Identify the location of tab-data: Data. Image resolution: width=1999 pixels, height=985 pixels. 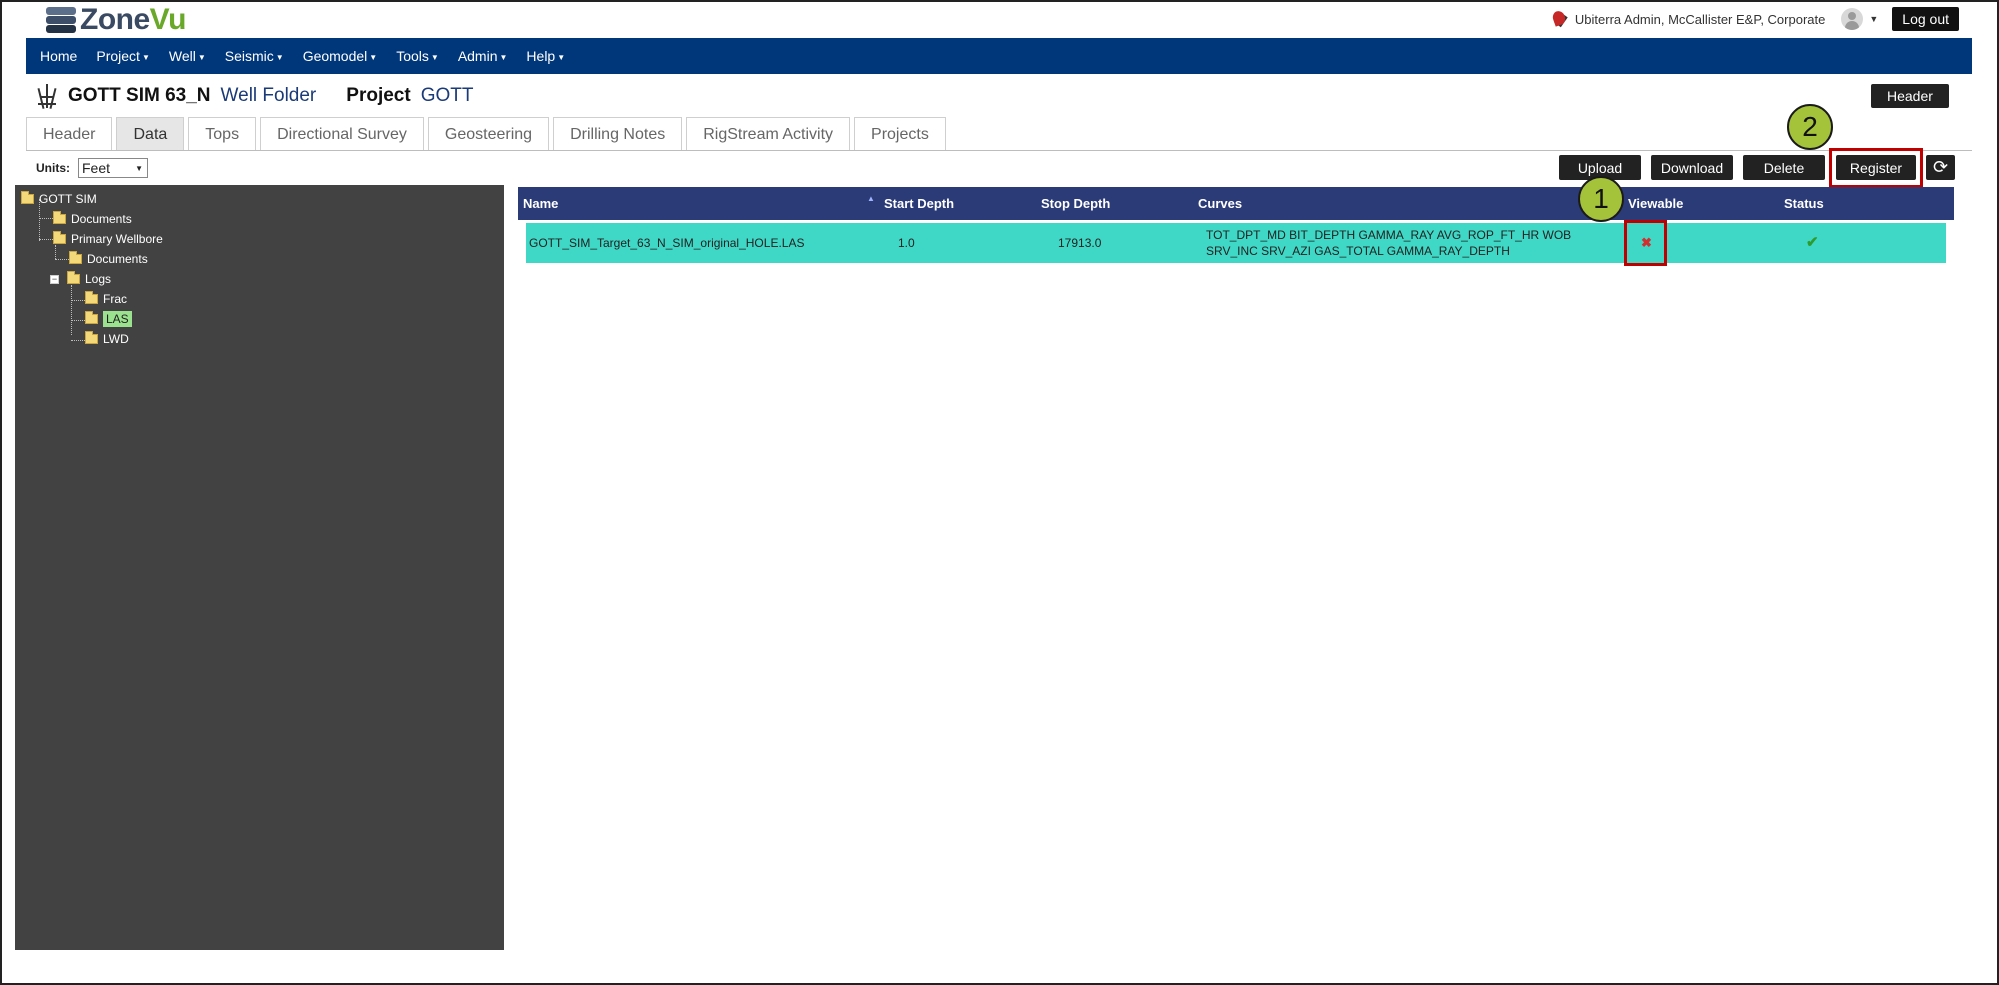
(150, 134).